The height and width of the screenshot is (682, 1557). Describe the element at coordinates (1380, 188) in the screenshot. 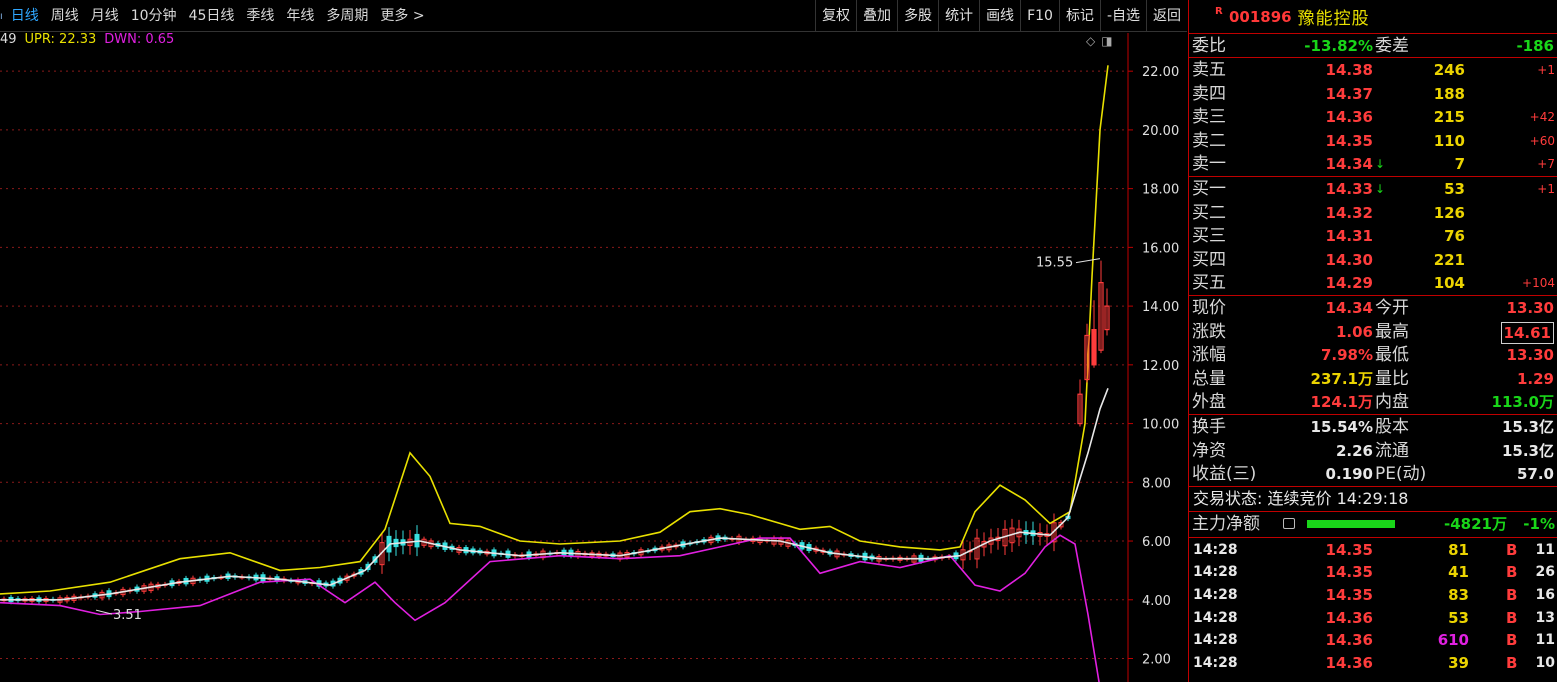

I see `down-arrow-icon: ↓` at that location.